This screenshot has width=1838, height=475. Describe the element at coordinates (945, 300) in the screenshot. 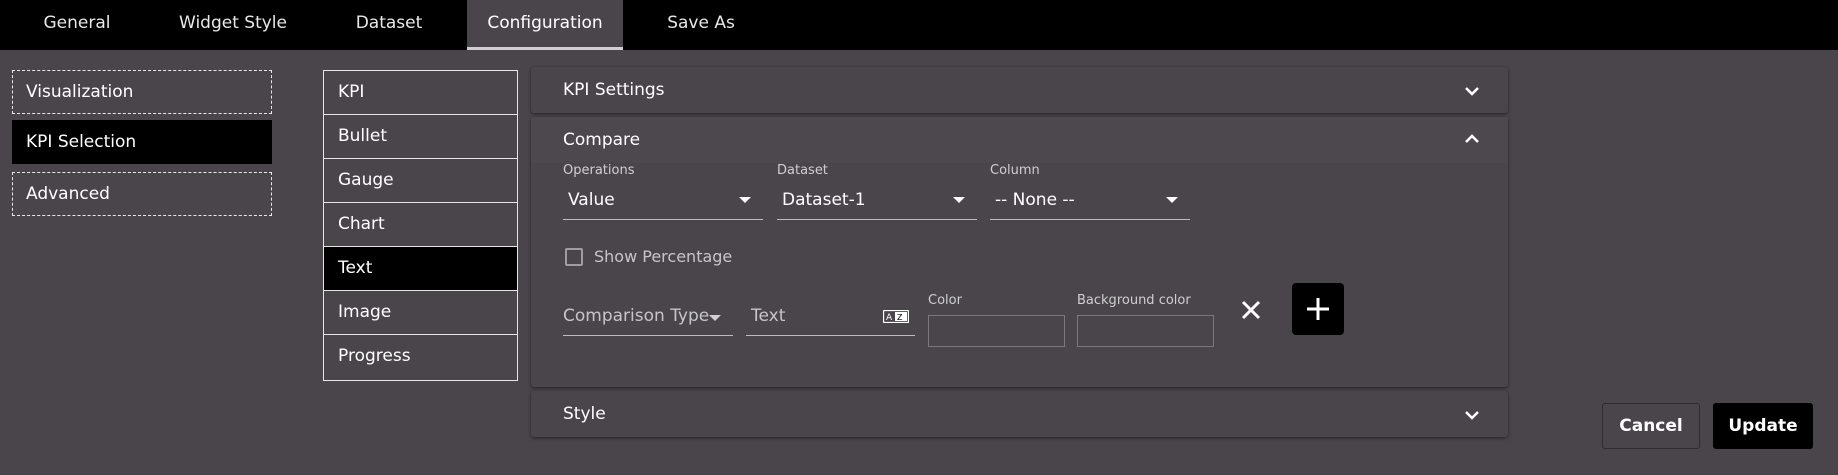

I see `color-label: Color` at that location.